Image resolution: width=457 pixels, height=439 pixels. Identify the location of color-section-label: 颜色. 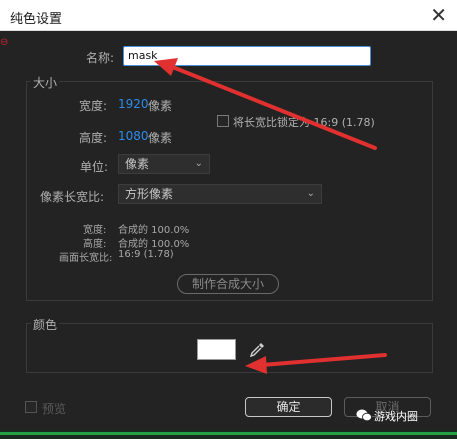
(45, 324).